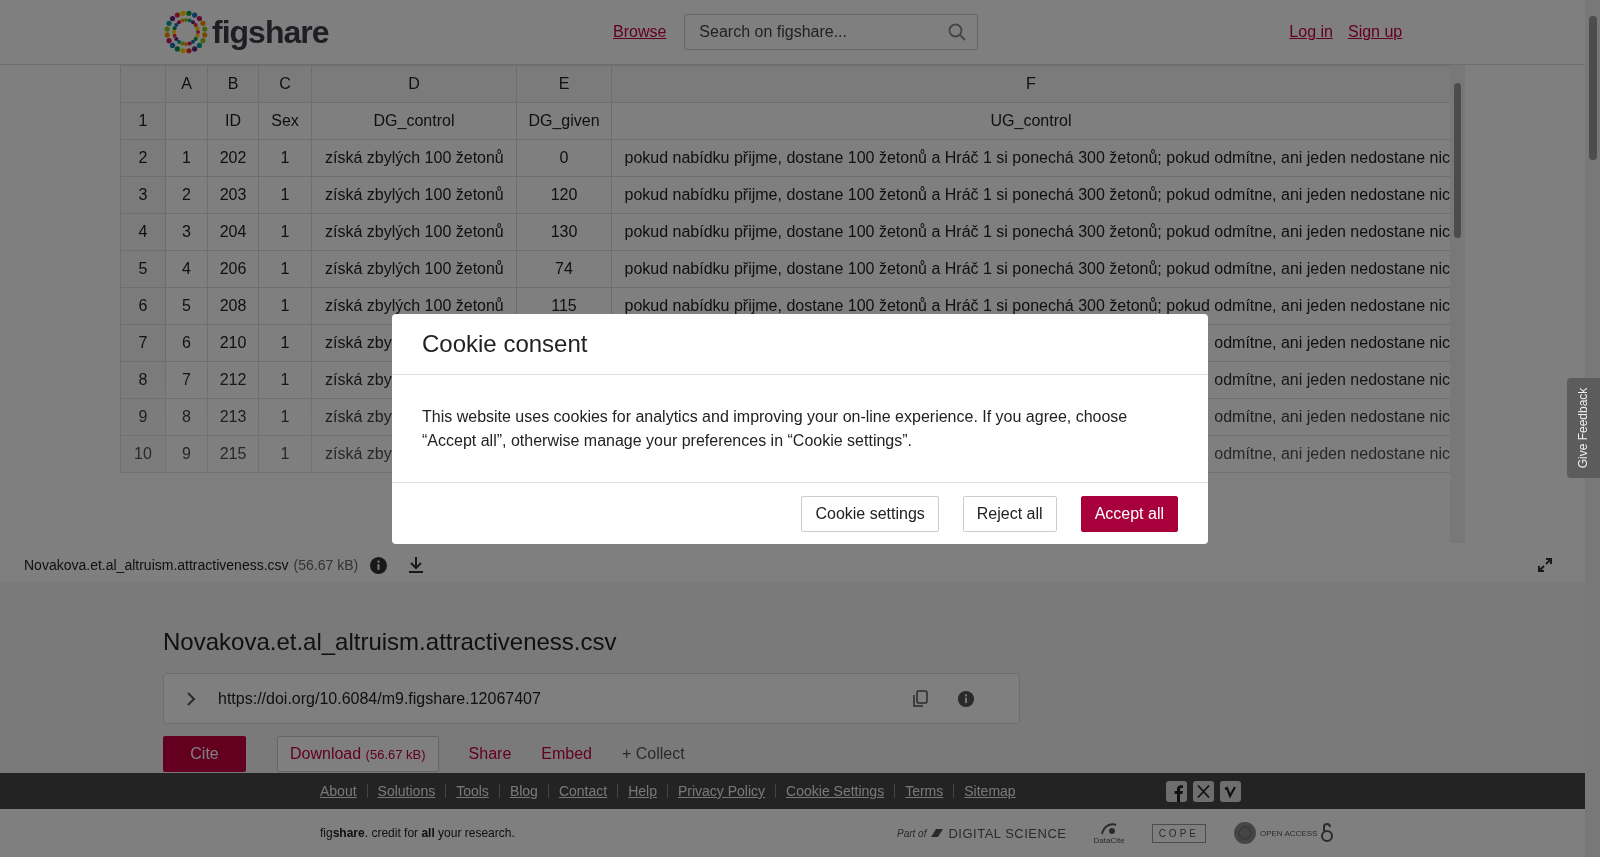 This screenshot has height=857, width=1600. I want to click on table-cell: 213, so click(233, 417).